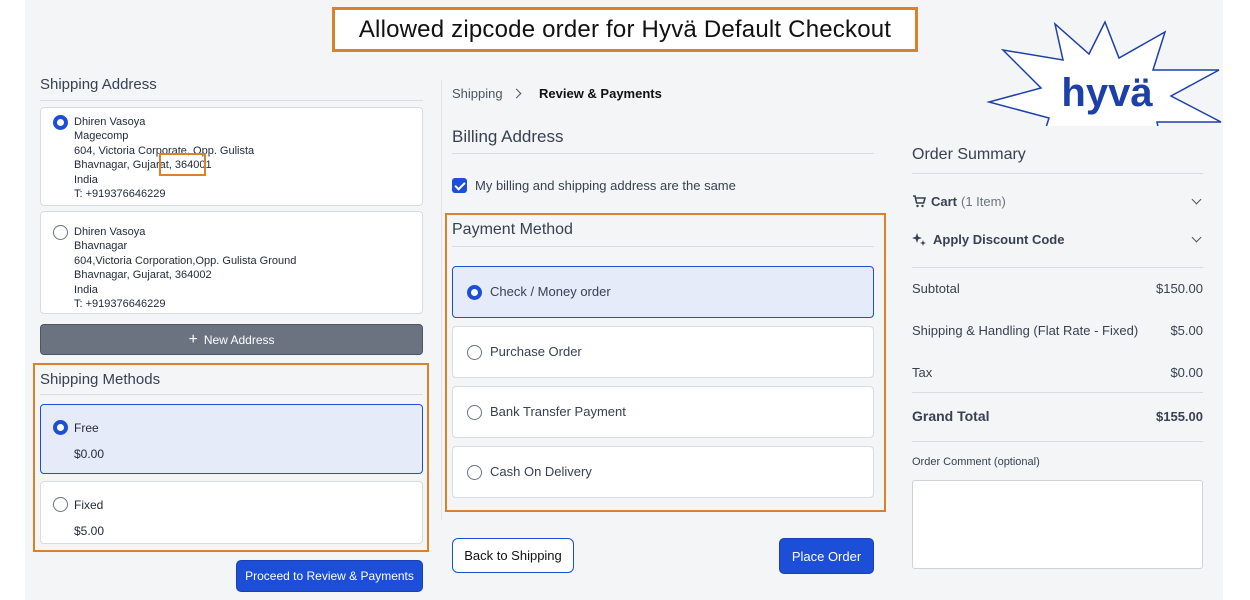 This screenshot has width=1250, height=600. What do you see at coordinates (936, 288) in the screenshot?
I see `subtotal-label: Subtotal` at bounding box center [936, 288].